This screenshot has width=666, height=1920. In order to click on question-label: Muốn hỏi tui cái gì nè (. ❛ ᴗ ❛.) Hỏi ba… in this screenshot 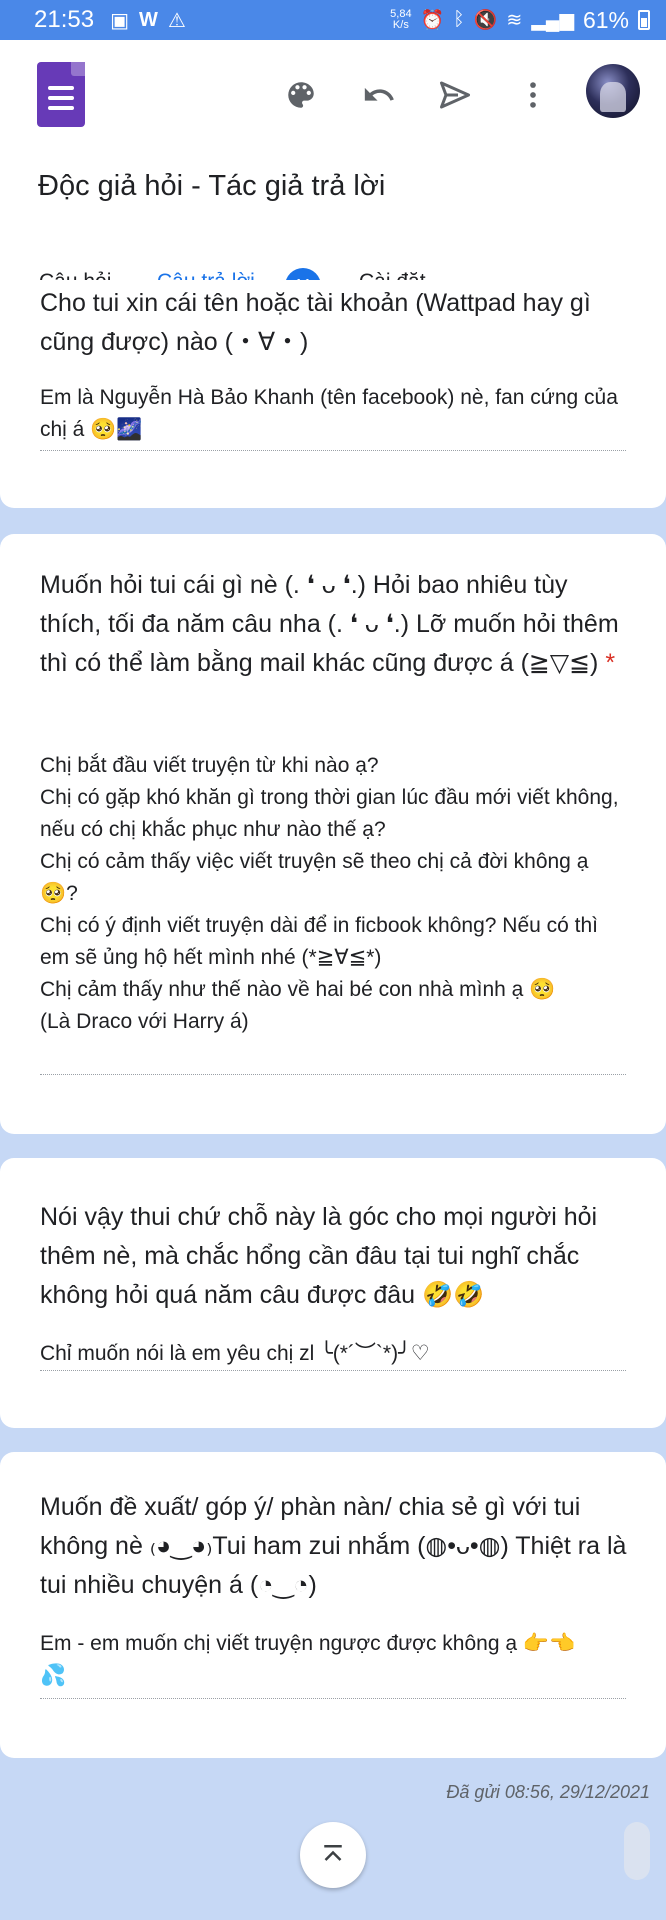, I will do `click(329, 624)`.